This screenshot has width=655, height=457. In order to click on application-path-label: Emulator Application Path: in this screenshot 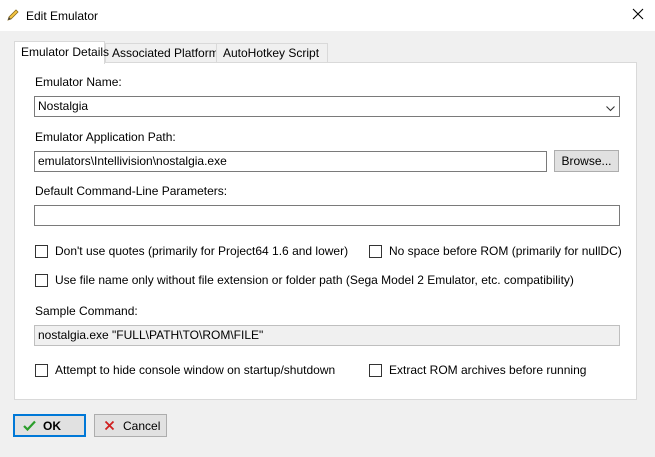, I will do `click(105, 137)`.